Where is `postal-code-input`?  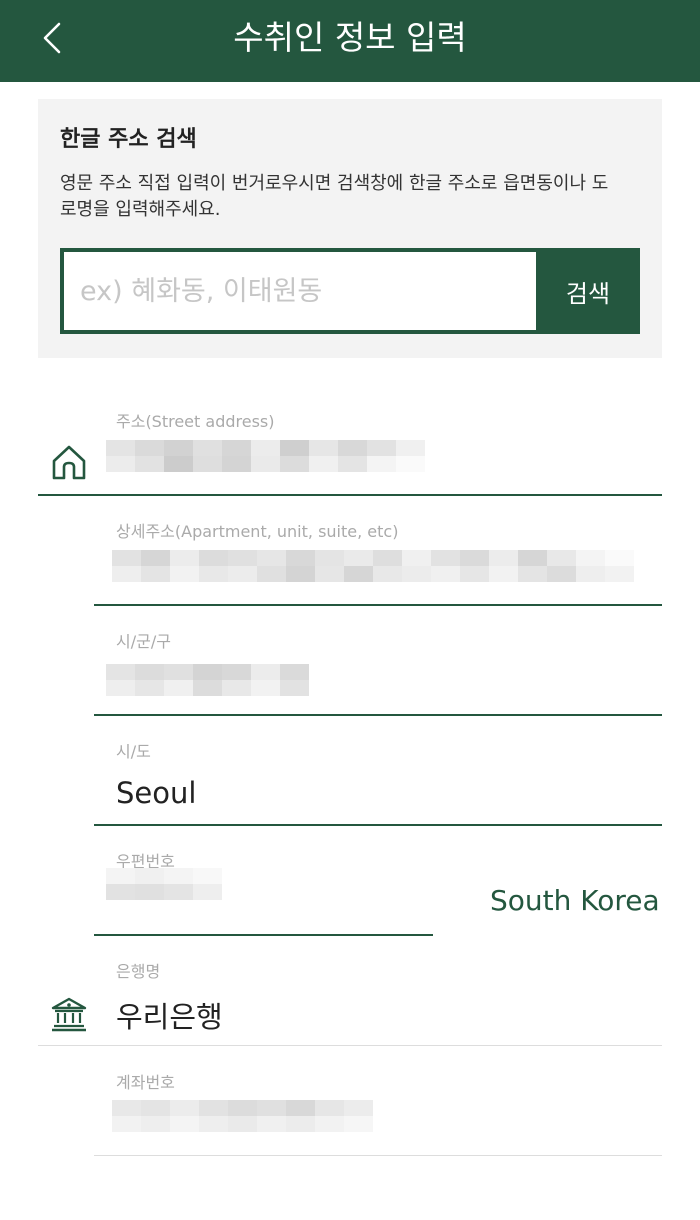
postal-code-input is located at coordinates (171, 895).